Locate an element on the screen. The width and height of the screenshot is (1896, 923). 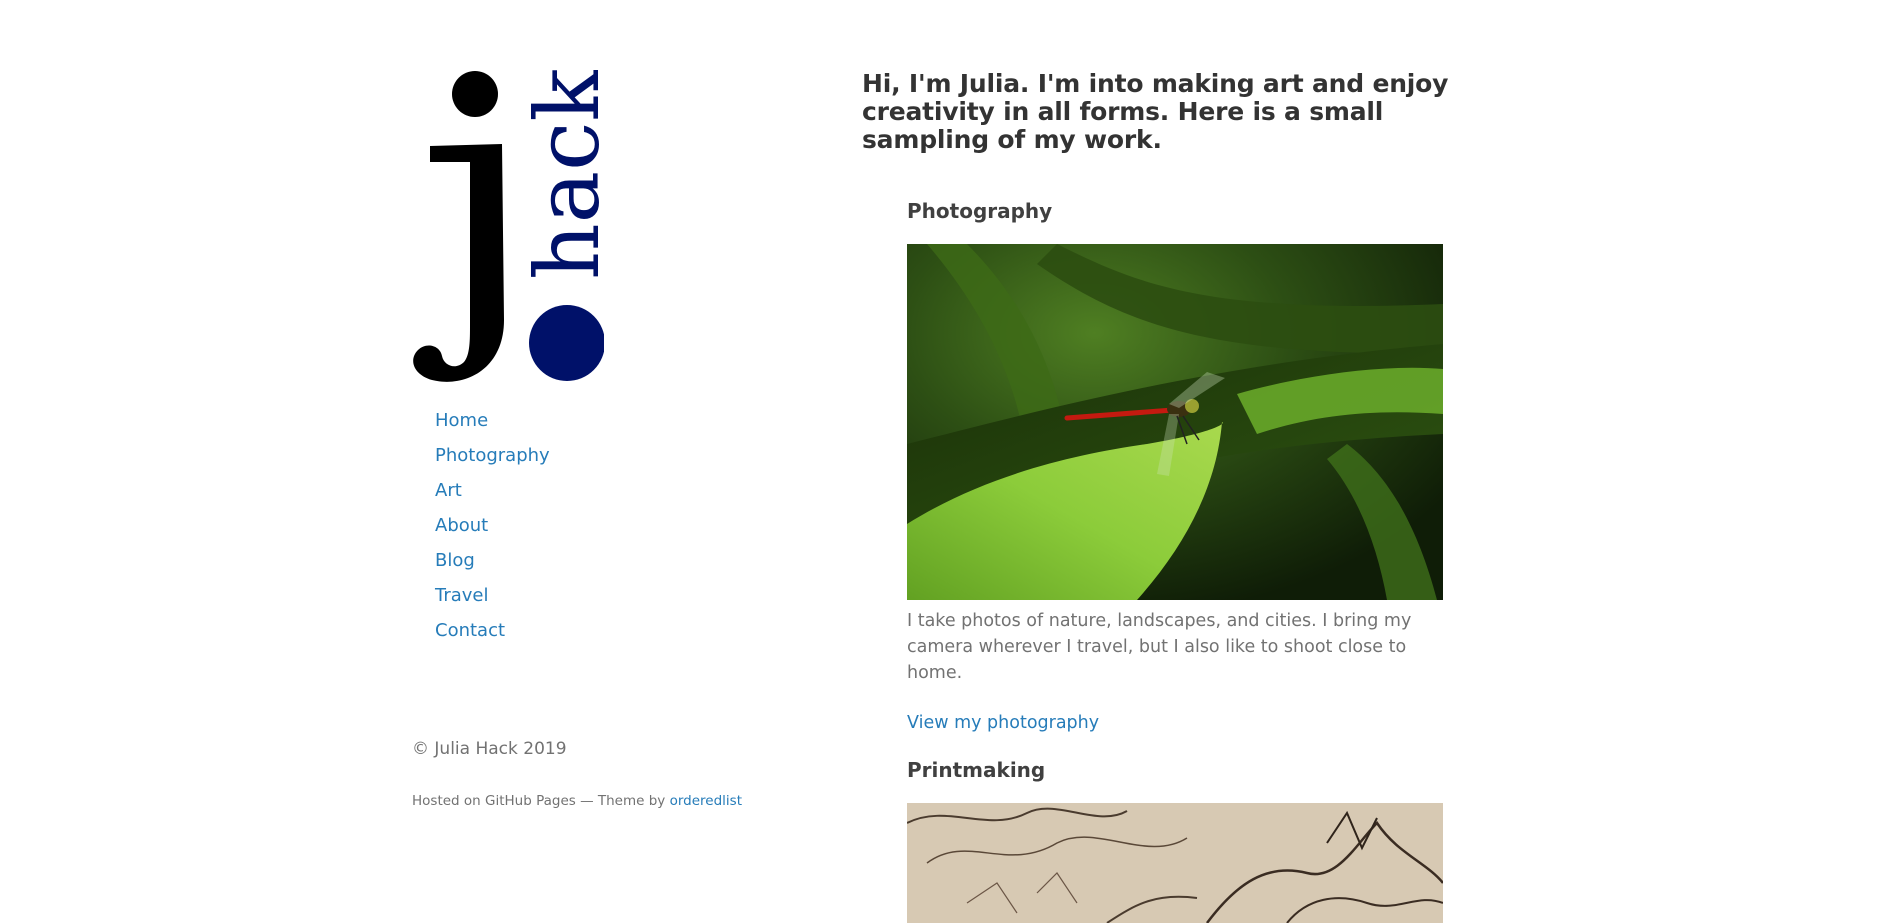
dragonfly-photo is located at coordinates (1175, 422).